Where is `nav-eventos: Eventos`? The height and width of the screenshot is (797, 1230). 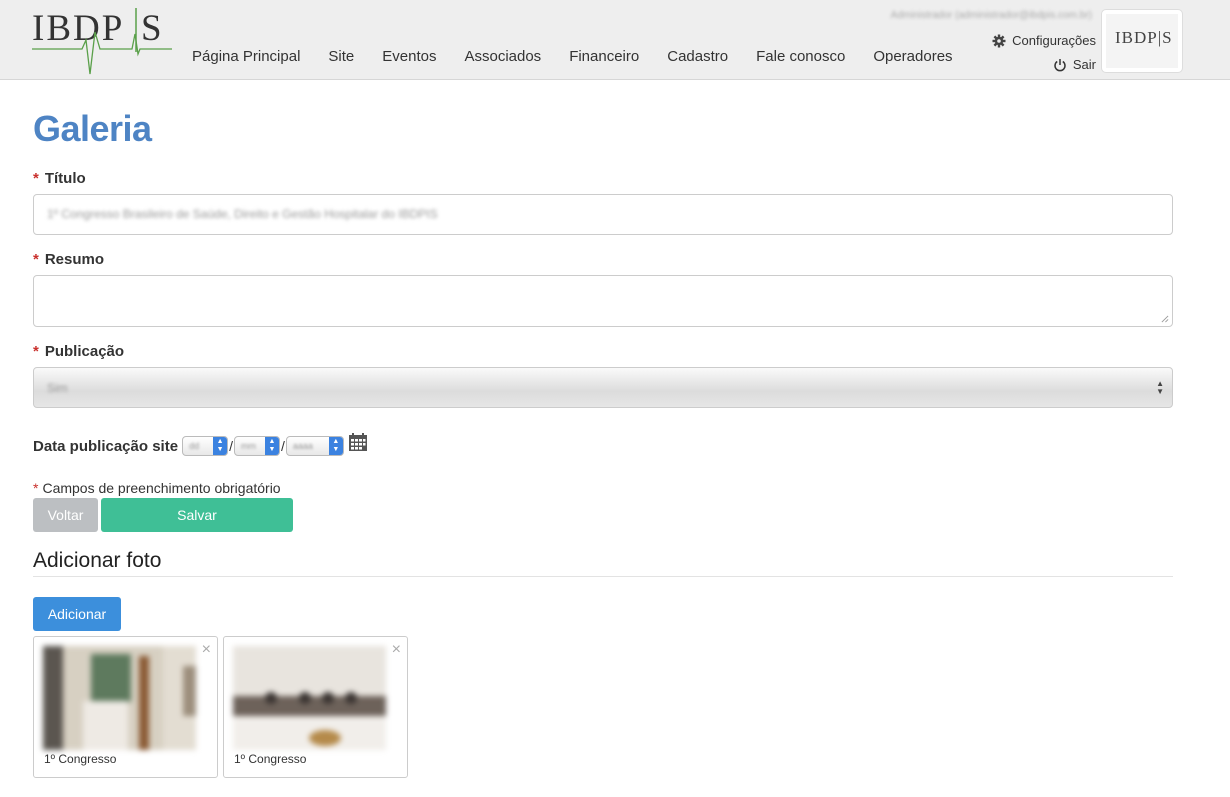 nav-eventos: Eventos is located at coordinates (409, 56).